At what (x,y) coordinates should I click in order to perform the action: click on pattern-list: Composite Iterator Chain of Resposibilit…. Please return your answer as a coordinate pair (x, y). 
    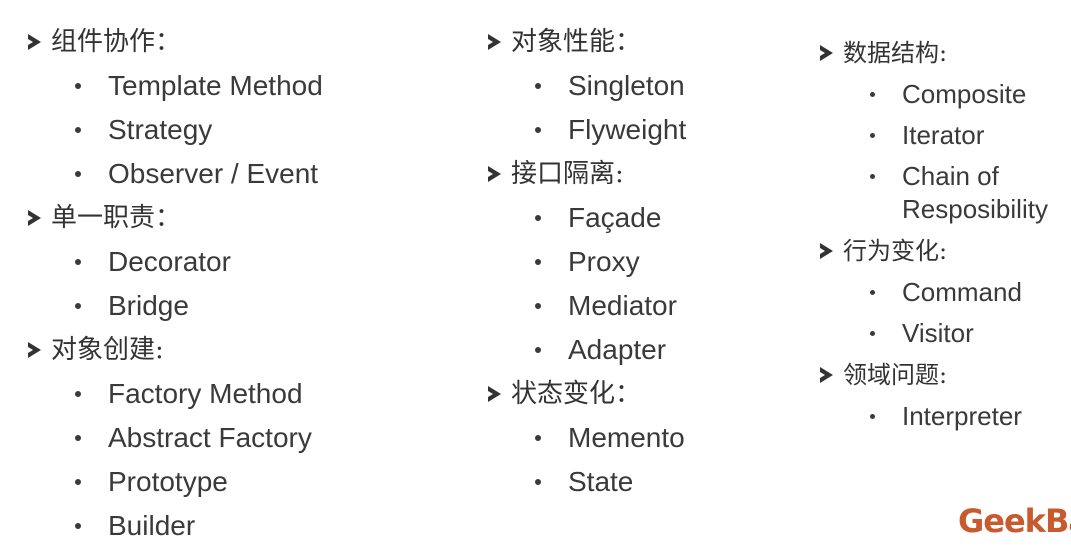
    Looking at the image, I should click on (945, 152).